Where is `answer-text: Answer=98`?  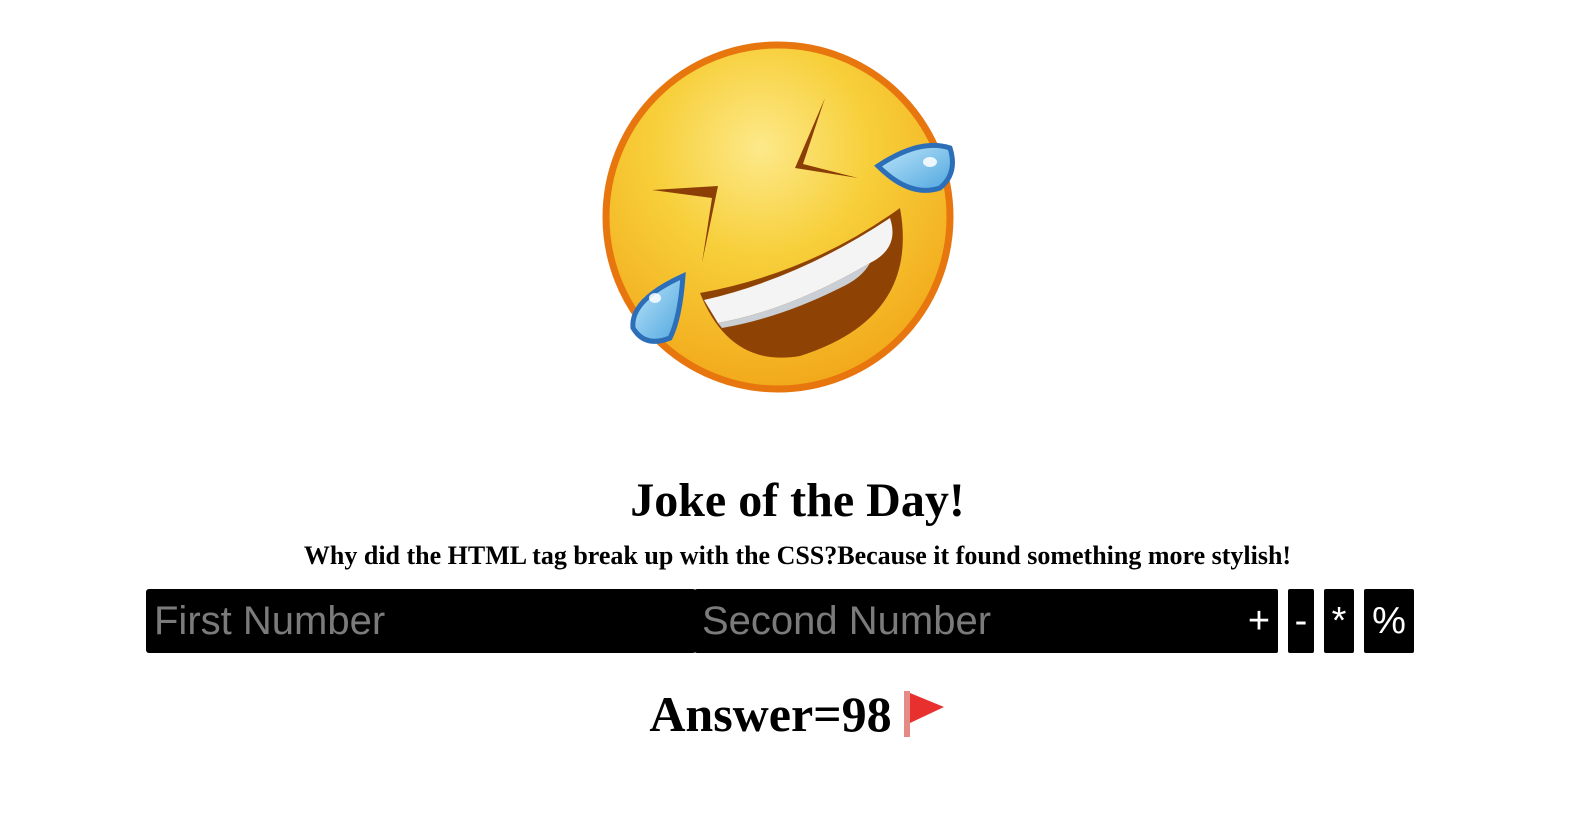 answer-text: Answer=98 is located at coordinates (770, 714).